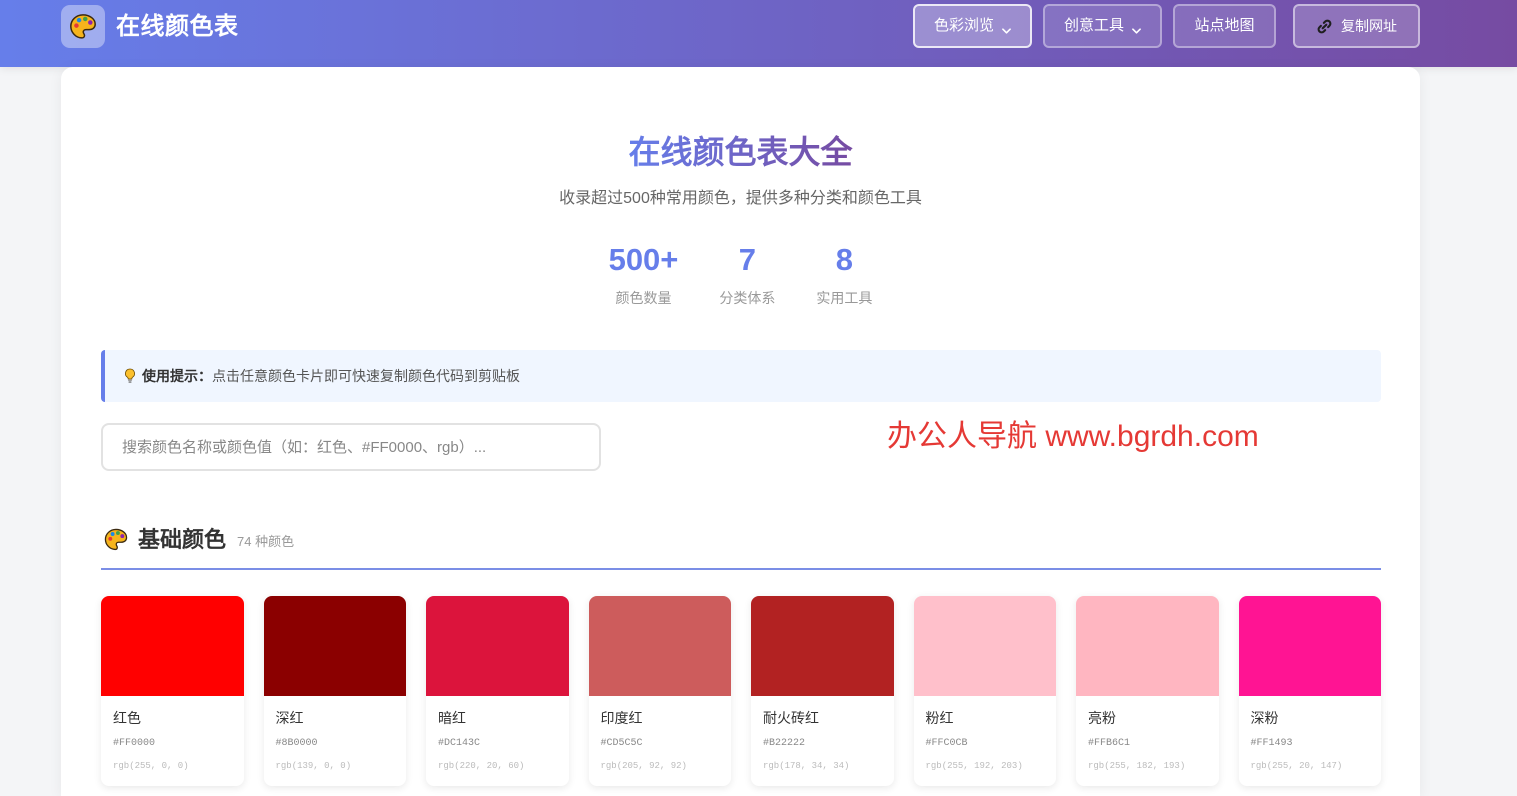  What do you see at coordinates (806, 766) in the screenshot?
I see `color-rgb: rgb(178, 34, 34)` at bounding box center [806, 766].